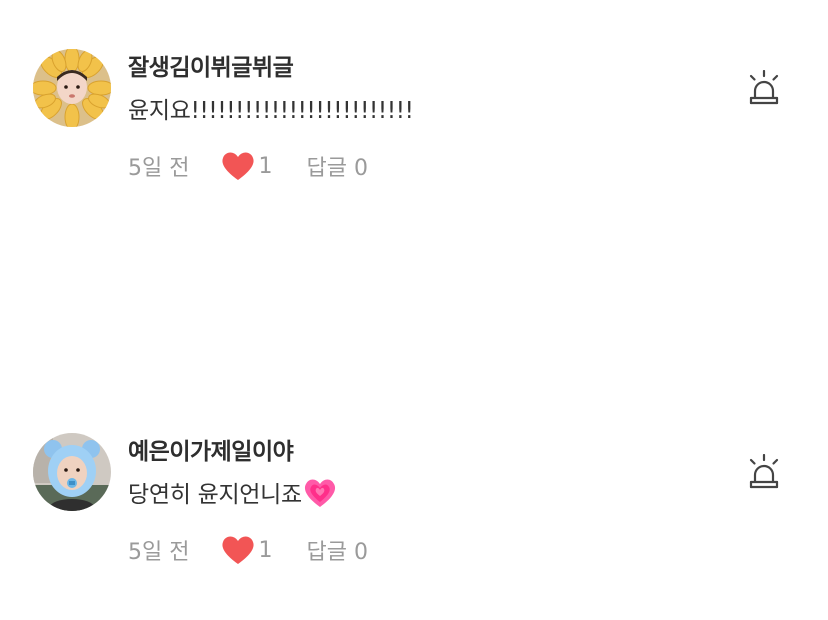  What do you see at coordinates (211, 449) in the screenshot?
I see `comment-username: 예은이가제일이야` at bounding box center [211, 449].